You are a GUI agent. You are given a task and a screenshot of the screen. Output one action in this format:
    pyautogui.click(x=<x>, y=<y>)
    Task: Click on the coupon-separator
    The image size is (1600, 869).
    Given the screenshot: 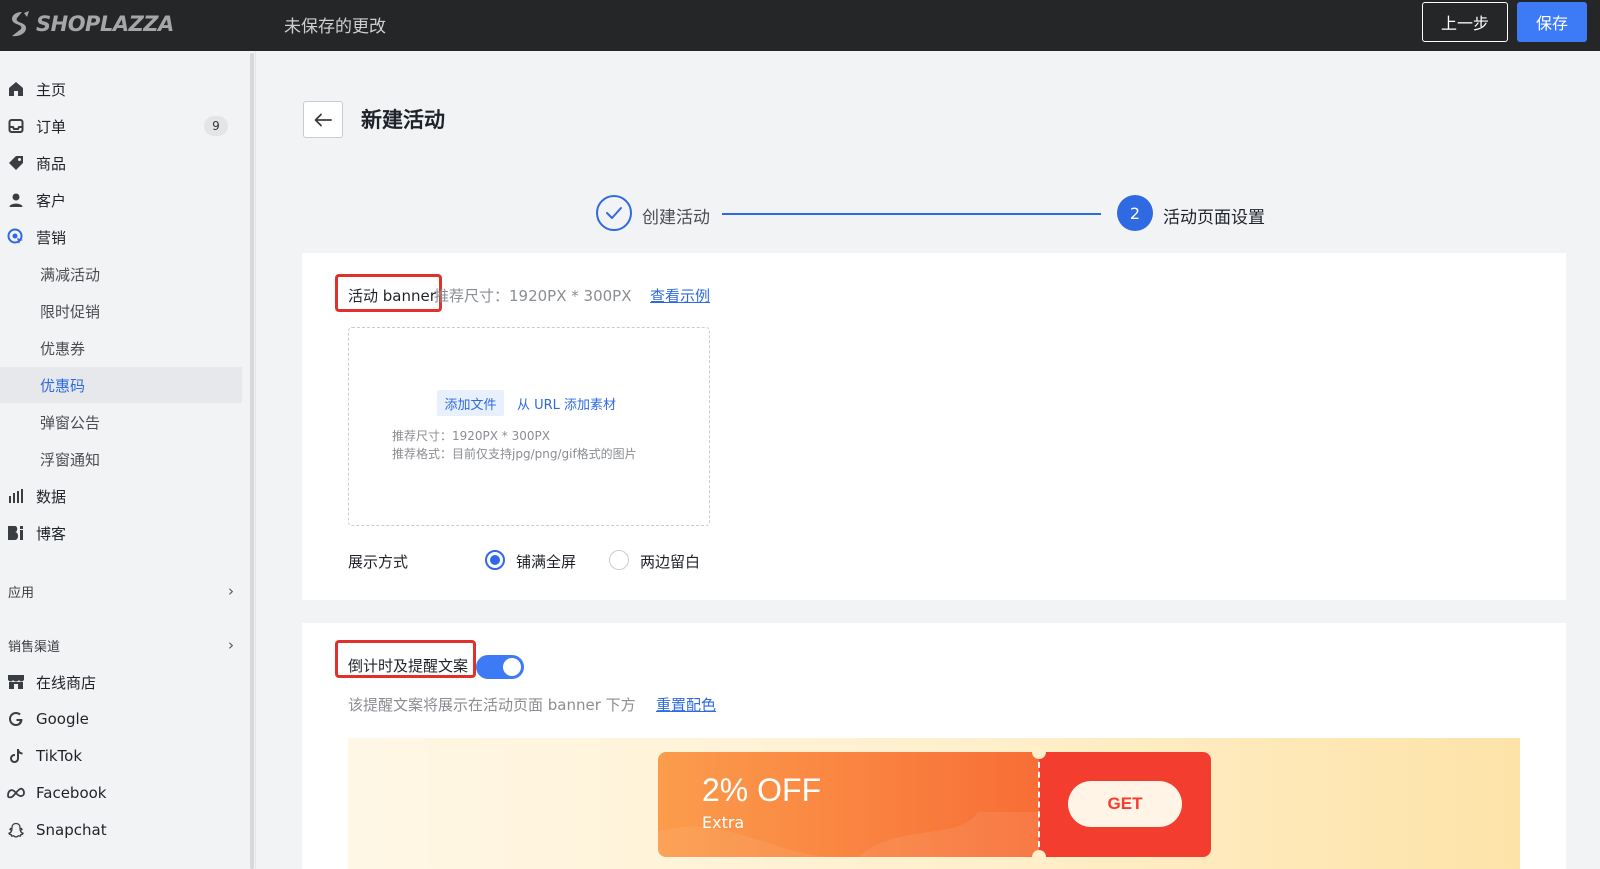 What is the action you would take?
    pyautogui.click(x=1039, y=804)
    